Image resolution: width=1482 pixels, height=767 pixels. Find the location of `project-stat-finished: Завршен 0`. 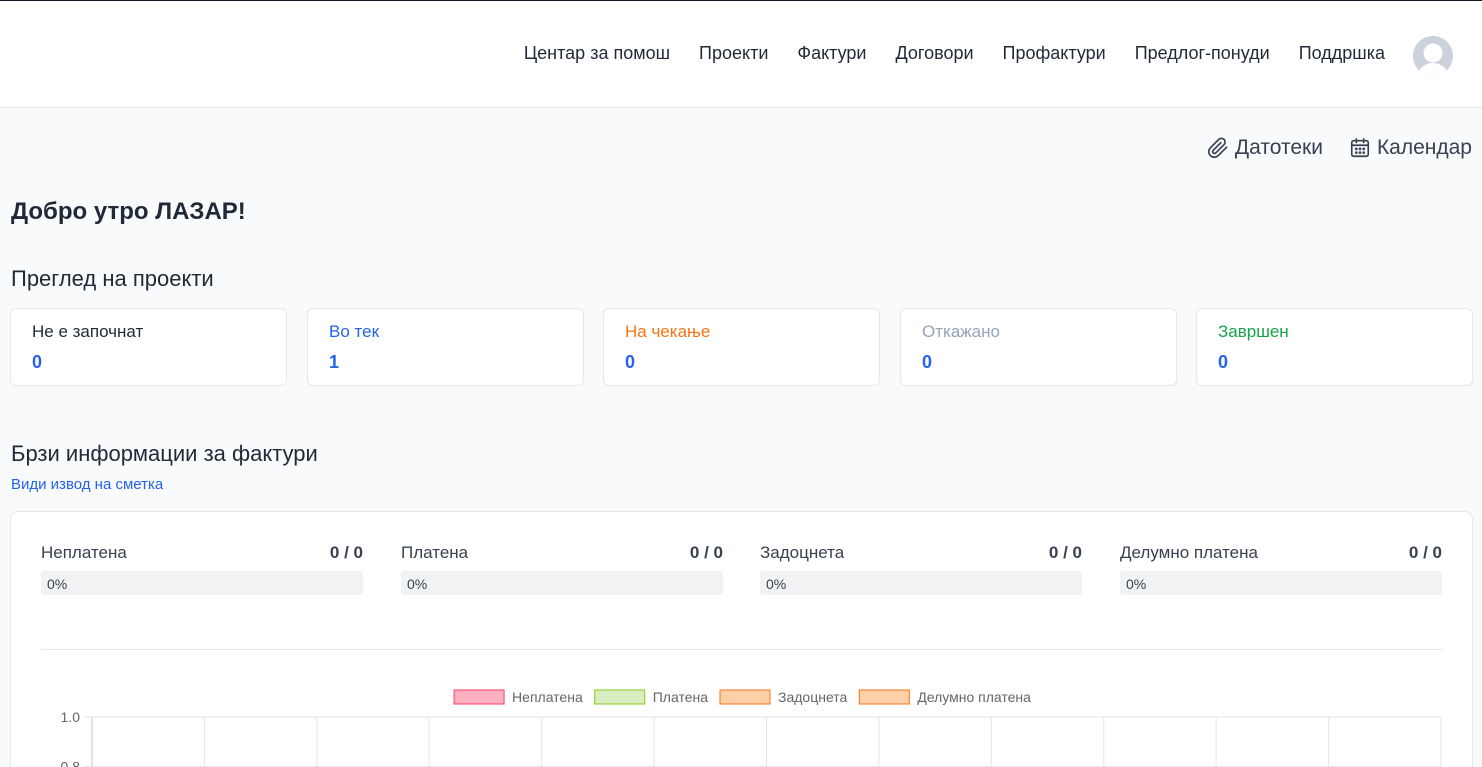

project-stat-finished: Завршен 0 is located at coordinates (1334, 347).